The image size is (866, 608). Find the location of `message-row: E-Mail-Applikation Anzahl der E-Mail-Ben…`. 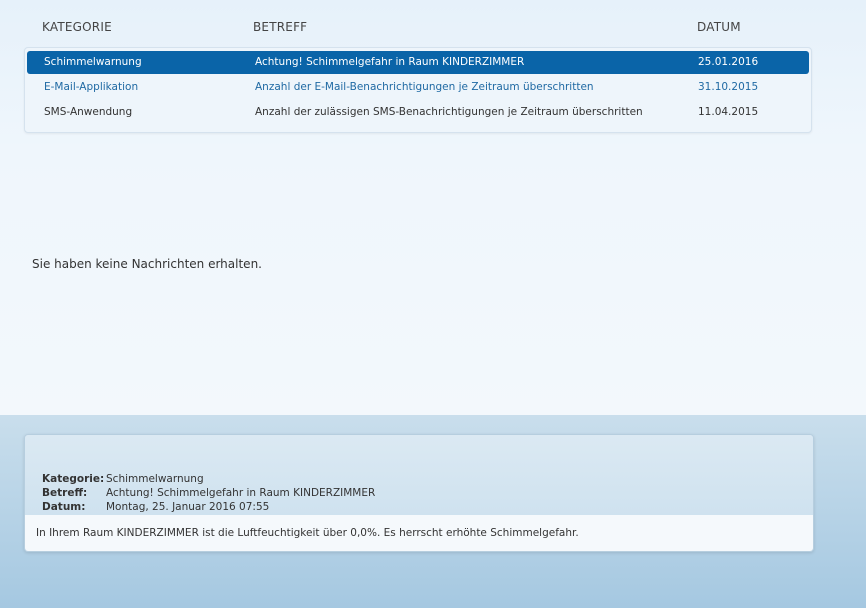

message-row: E-Mail-Applikation Anzahl der E-Mail-Ben… is located at coordinates (418, 87).